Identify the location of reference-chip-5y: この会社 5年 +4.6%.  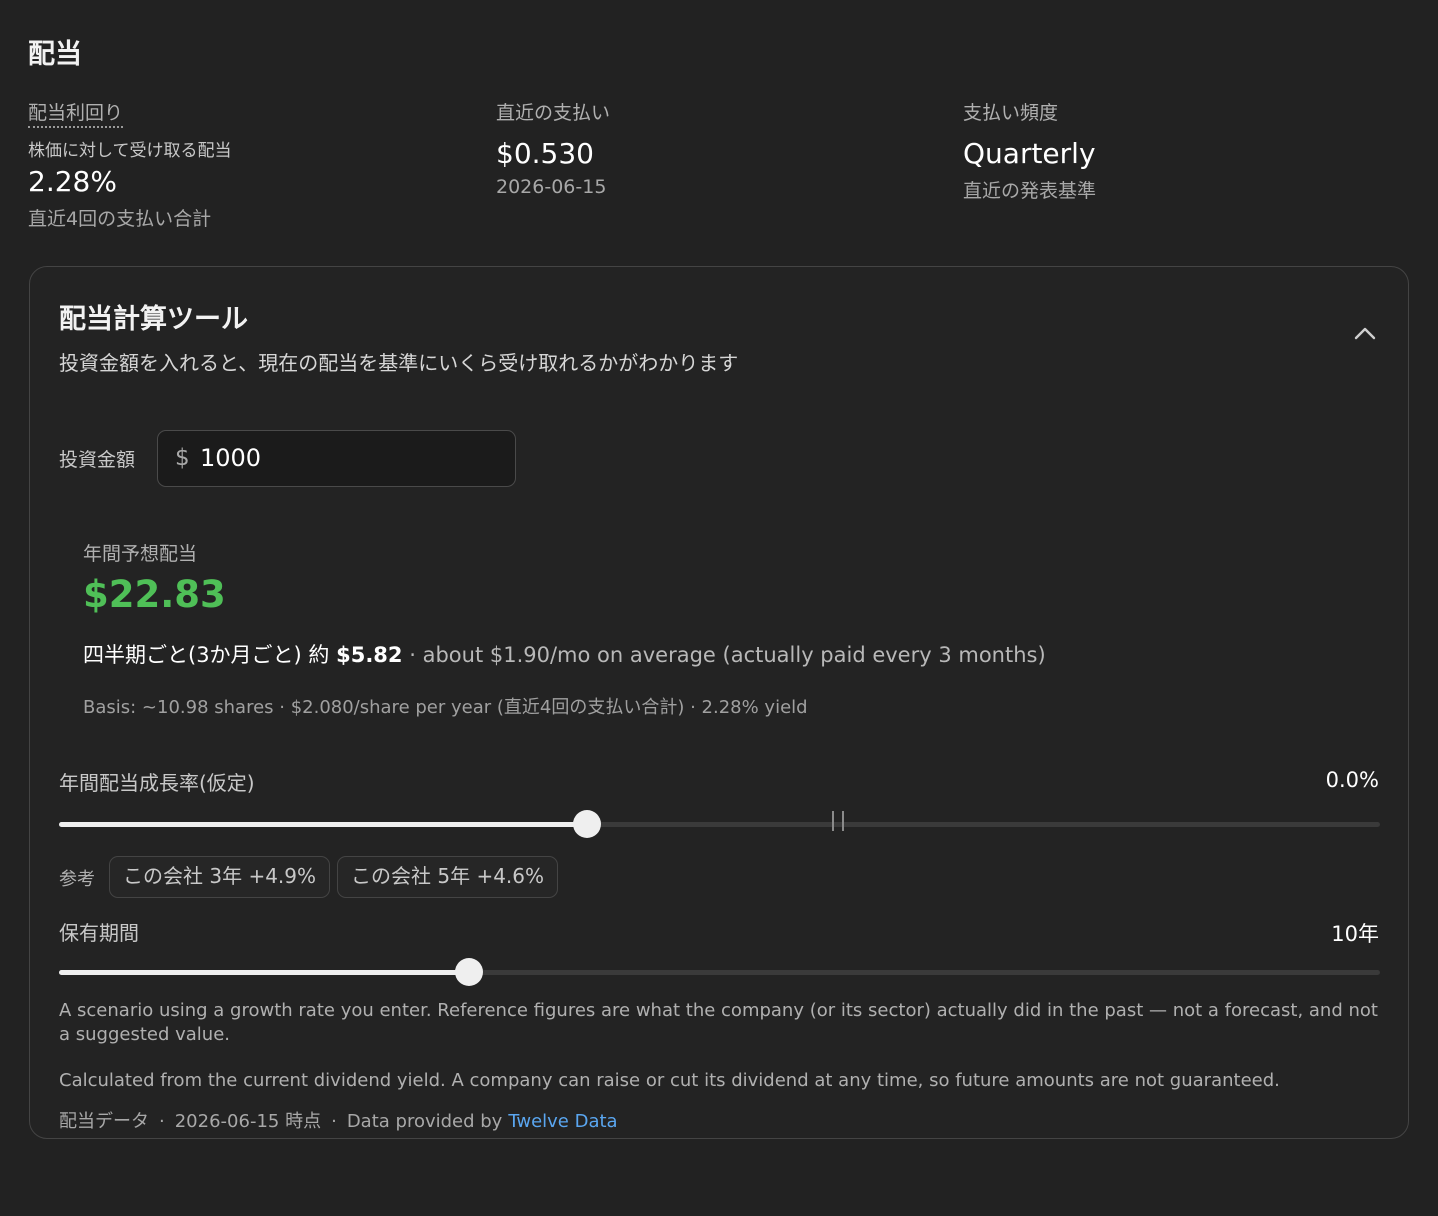
(448, 877).